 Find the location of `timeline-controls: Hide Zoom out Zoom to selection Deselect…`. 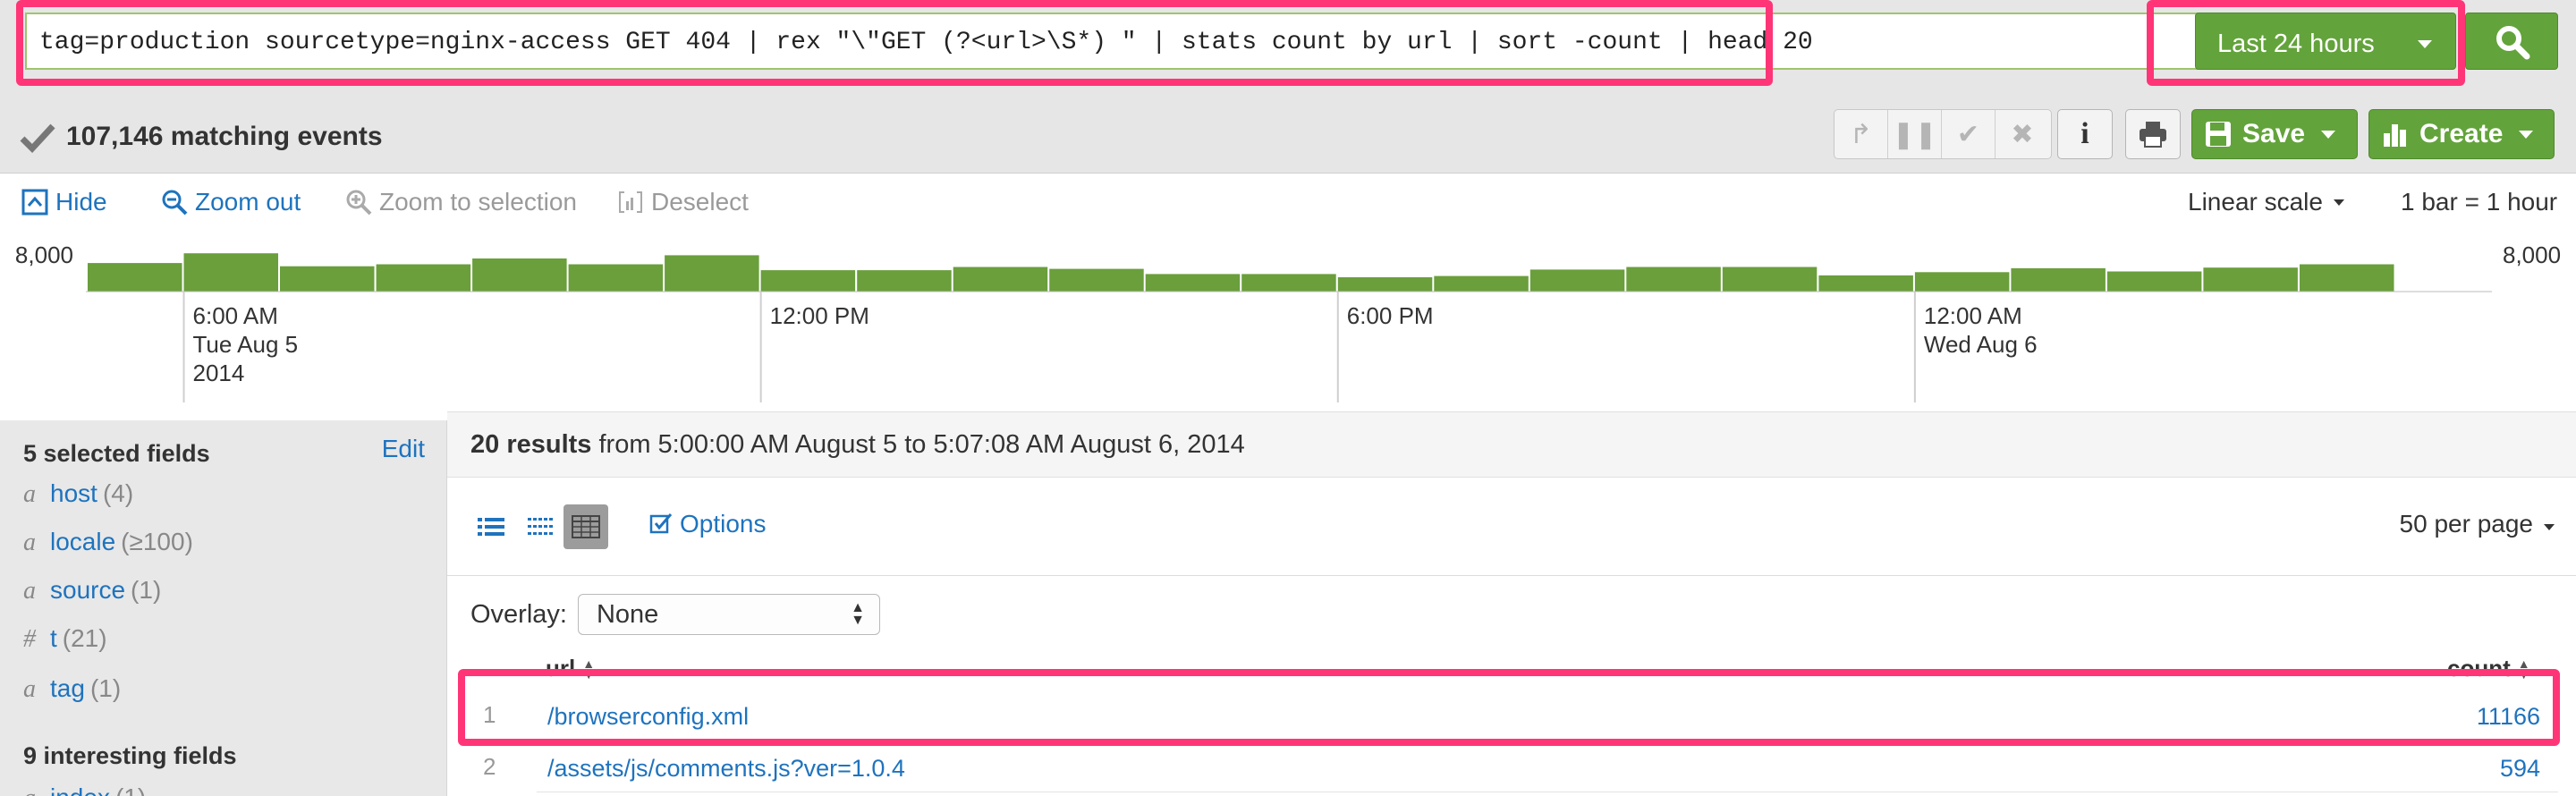

timeline-controls: Hide Zoom out Zoom to selection Deselect… is located at coordinates (1288, 203).